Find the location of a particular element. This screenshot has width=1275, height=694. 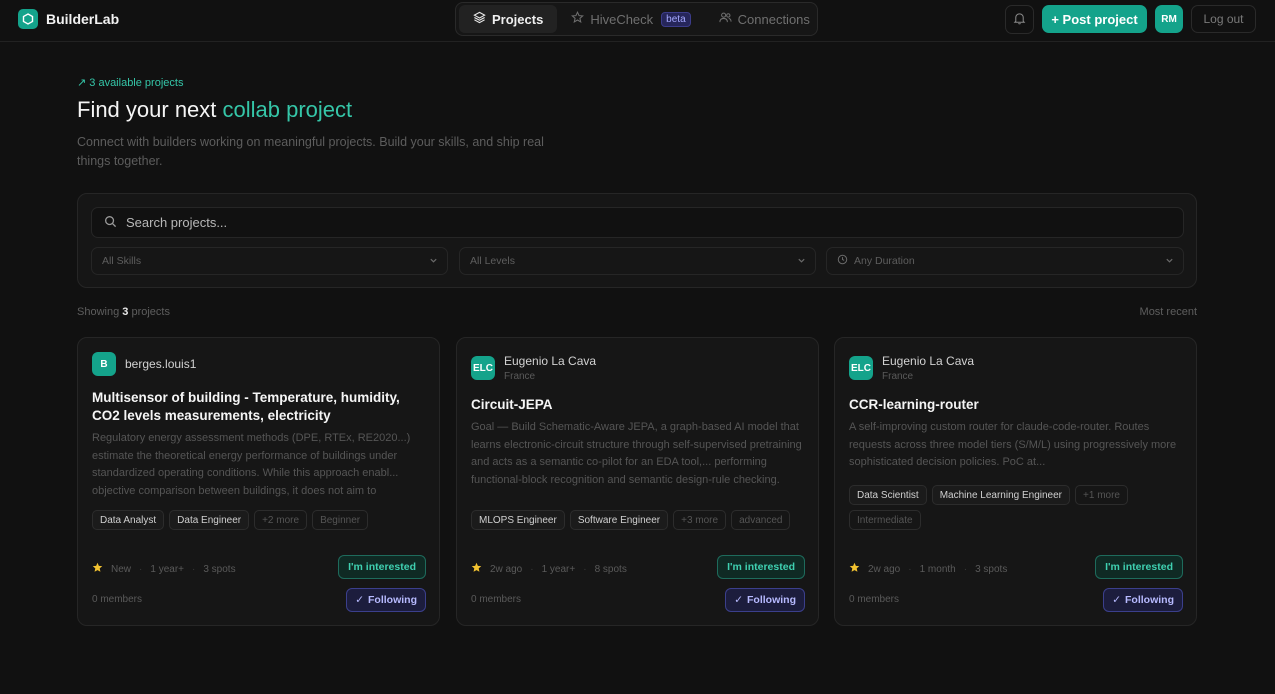

project-meta: 2w ago · 1 month · 3 spots is located at coordinates (928, 569).